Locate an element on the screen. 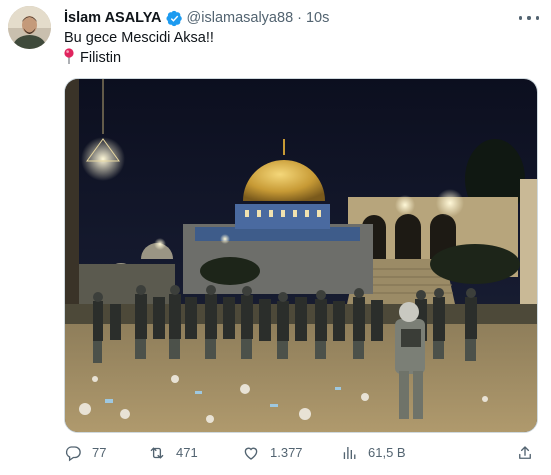  share-icon is located at coordinates (525, 452).